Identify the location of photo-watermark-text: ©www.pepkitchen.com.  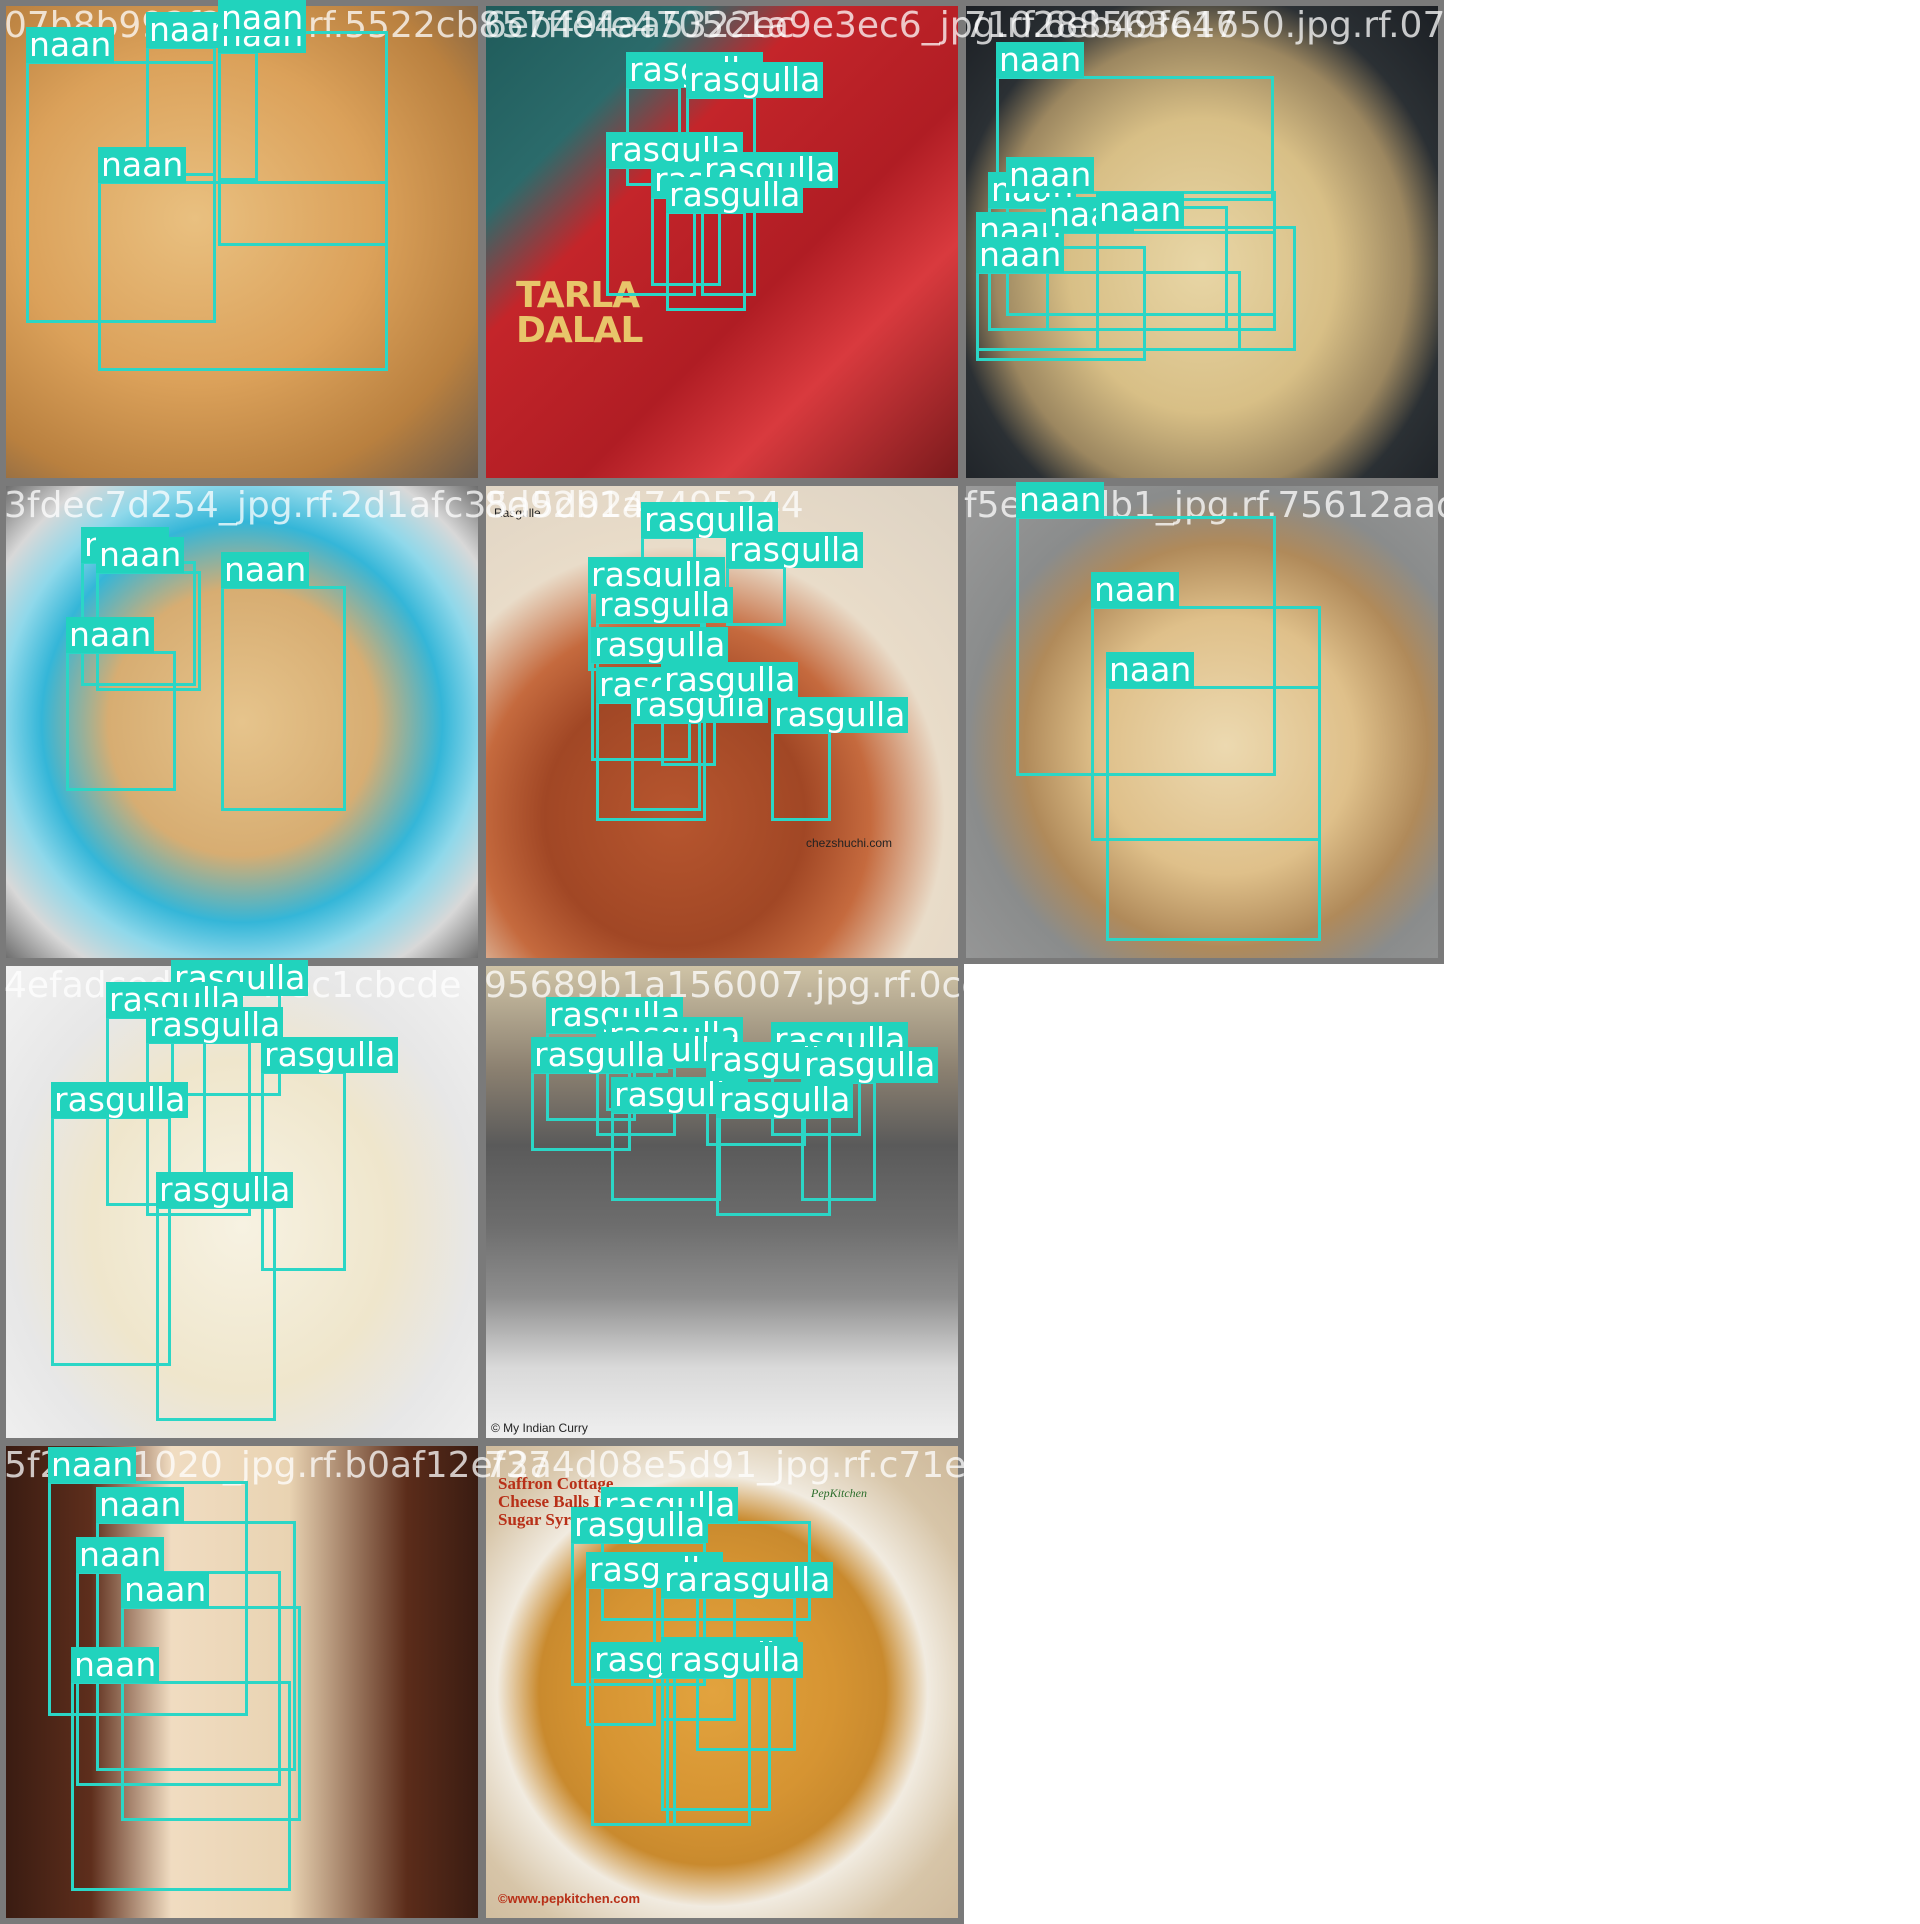
(569, 1898).